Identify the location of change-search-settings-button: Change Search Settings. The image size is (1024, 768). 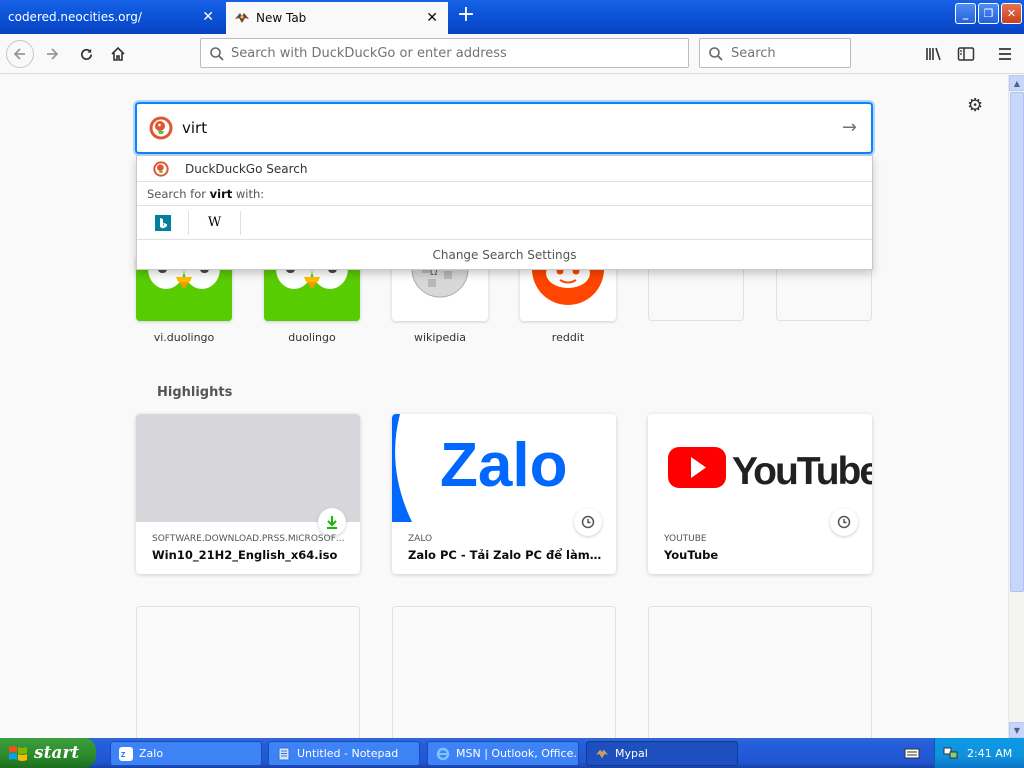
(504, 255).